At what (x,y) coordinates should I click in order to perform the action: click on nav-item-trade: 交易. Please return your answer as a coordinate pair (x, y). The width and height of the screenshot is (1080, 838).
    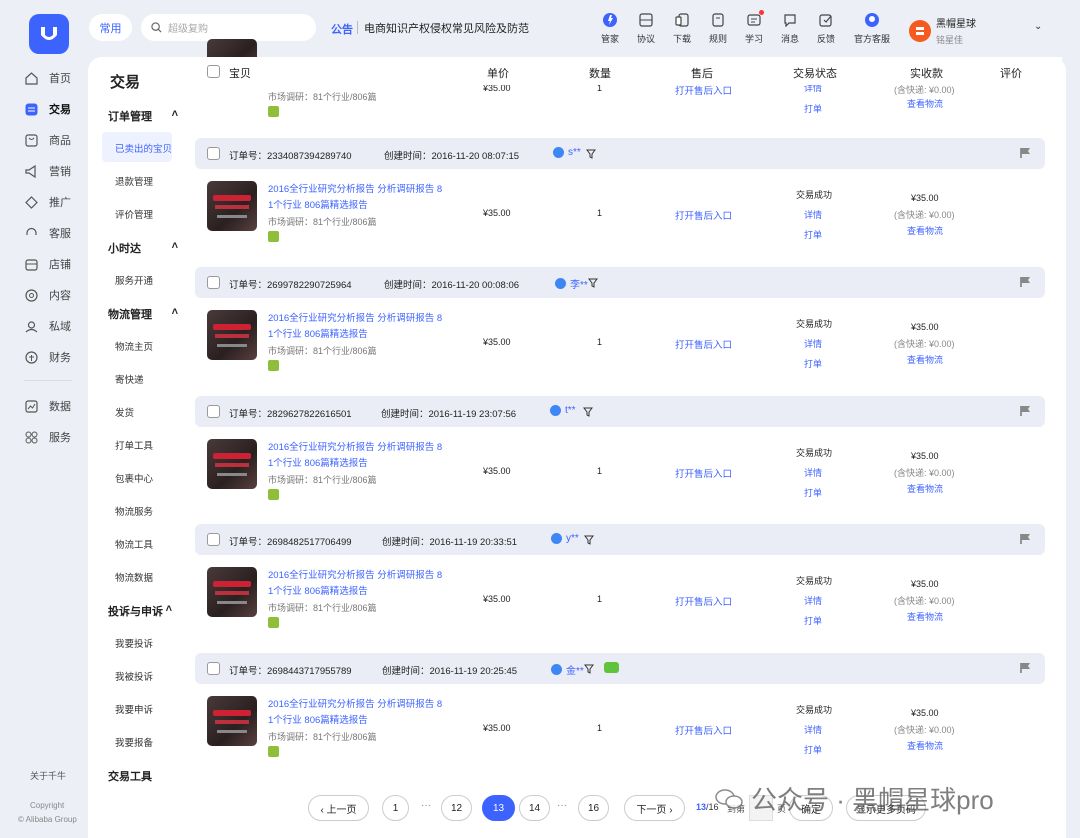
    Looking at the image, I should click on (54, 109).